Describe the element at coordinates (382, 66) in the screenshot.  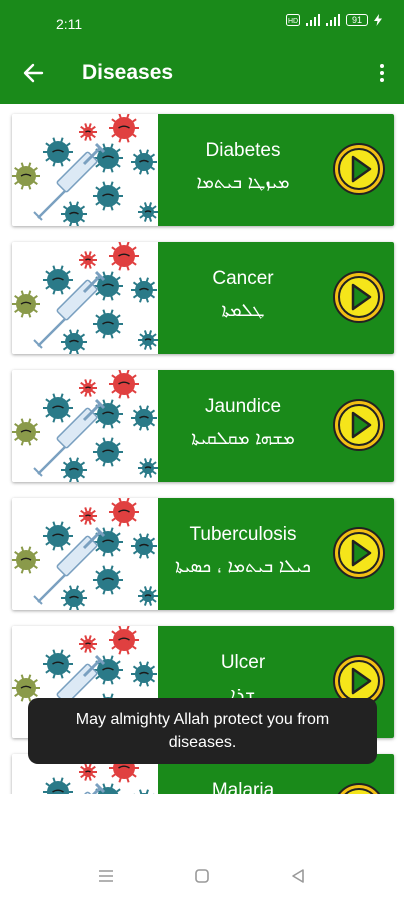
I see `more-vert-icon` at that location.